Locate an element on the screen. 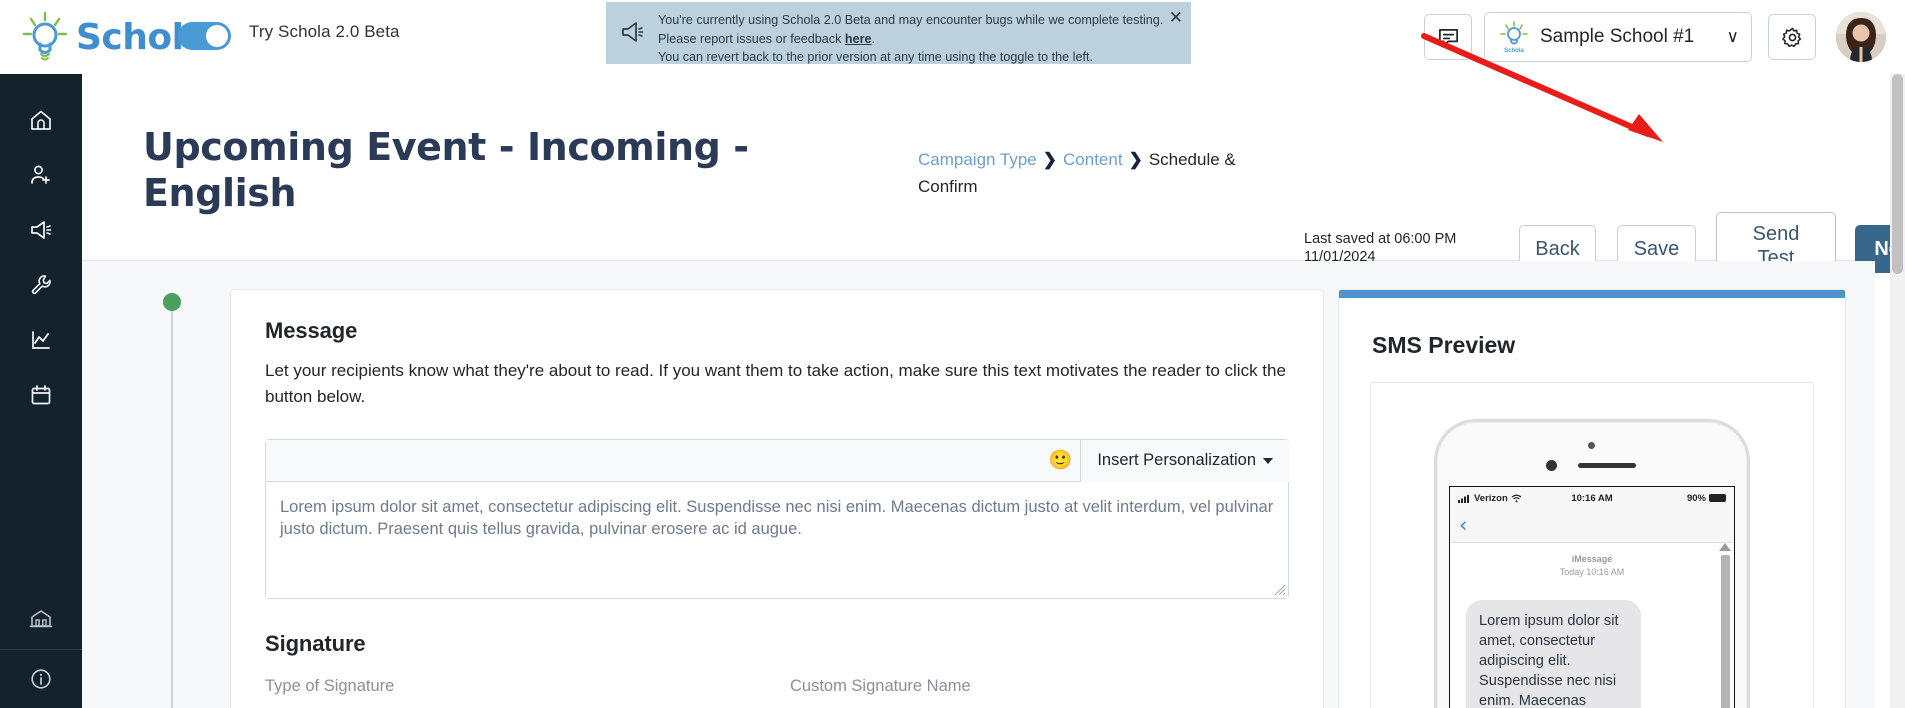 This screenshot has height=708, width=1905. message-section-title: Message is located at coordinates (311, 330).